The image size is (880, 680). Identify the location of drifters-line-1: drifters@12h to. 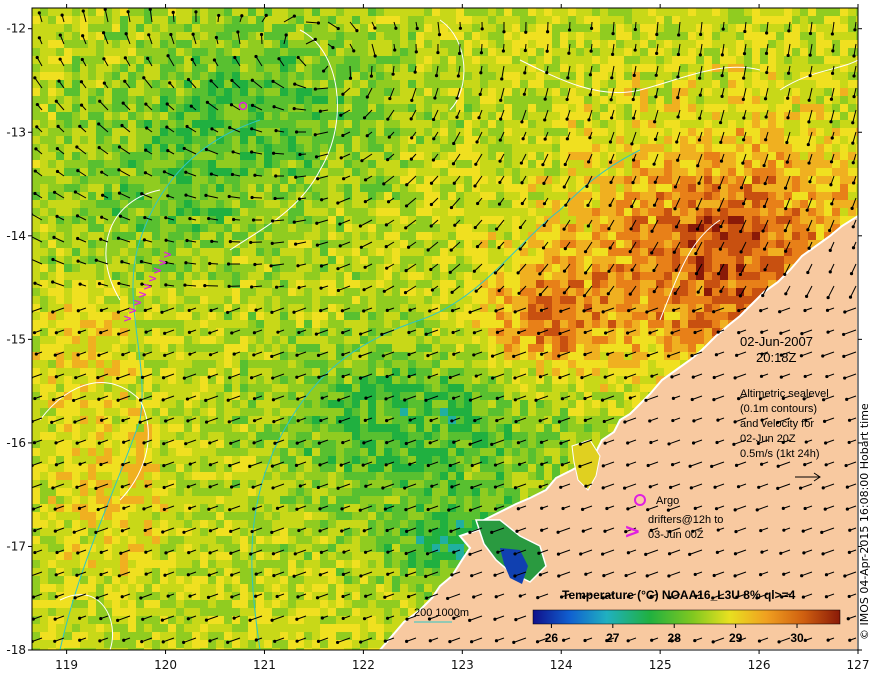
(685, 520).